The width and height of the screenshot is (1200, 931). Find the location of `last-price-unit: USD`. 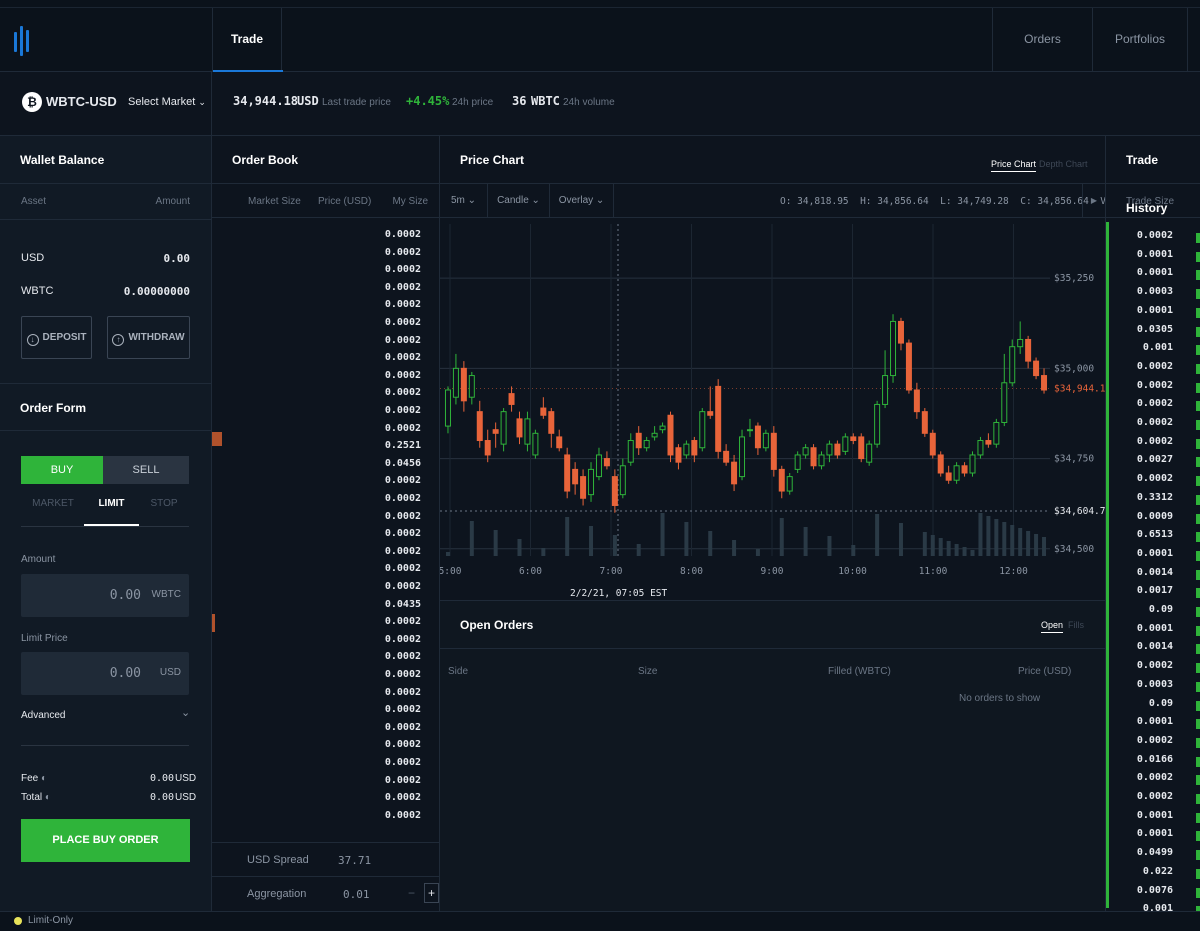

last-price-unit: USD is located at coordinates (308, 101).